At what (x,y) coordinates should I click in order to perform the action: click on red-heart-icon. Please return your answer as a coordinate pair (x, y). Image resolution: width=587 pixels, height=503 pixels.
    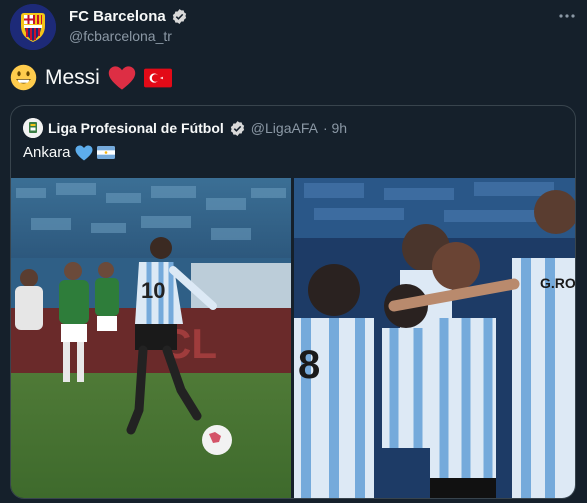
    Looking at the image, I should click on (122, 77).